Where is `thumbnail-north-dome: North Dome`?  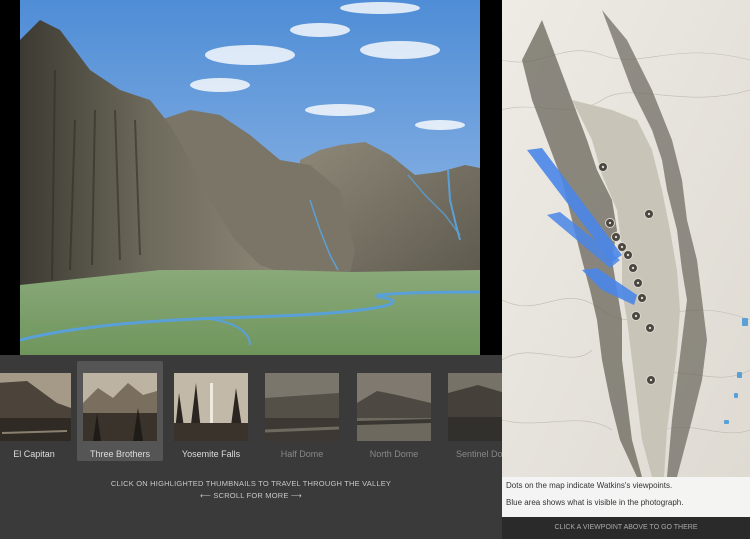 thumbnail-north-dome: North Dome is located at coordinates (394, 411).